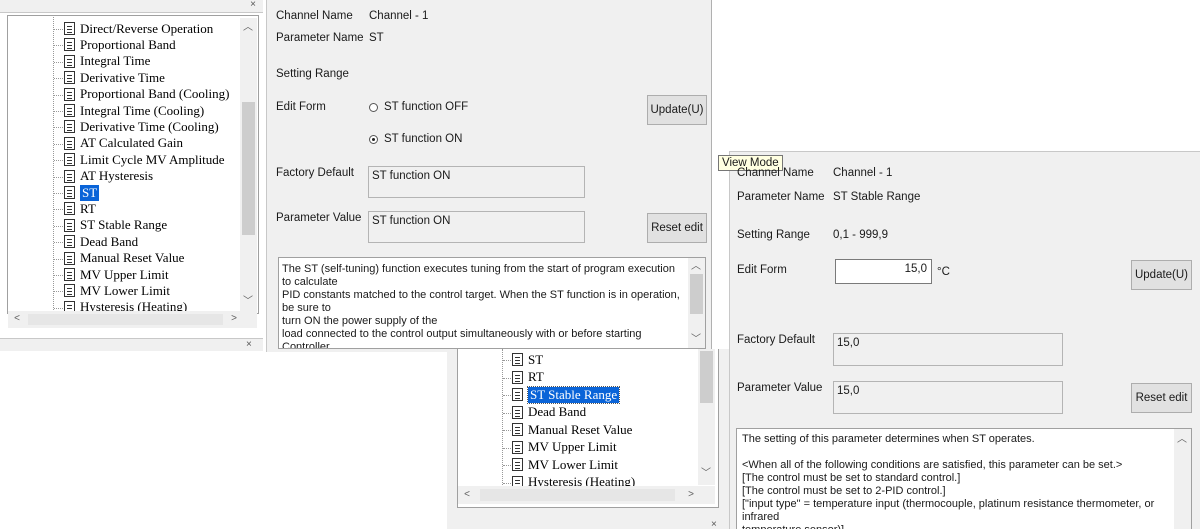 This screenshot has width=1200, height=530. Describe the element at coordinates (141, 126) in the screenshot. I see `tree-item: Derivative Time (Cooling)` at that location.